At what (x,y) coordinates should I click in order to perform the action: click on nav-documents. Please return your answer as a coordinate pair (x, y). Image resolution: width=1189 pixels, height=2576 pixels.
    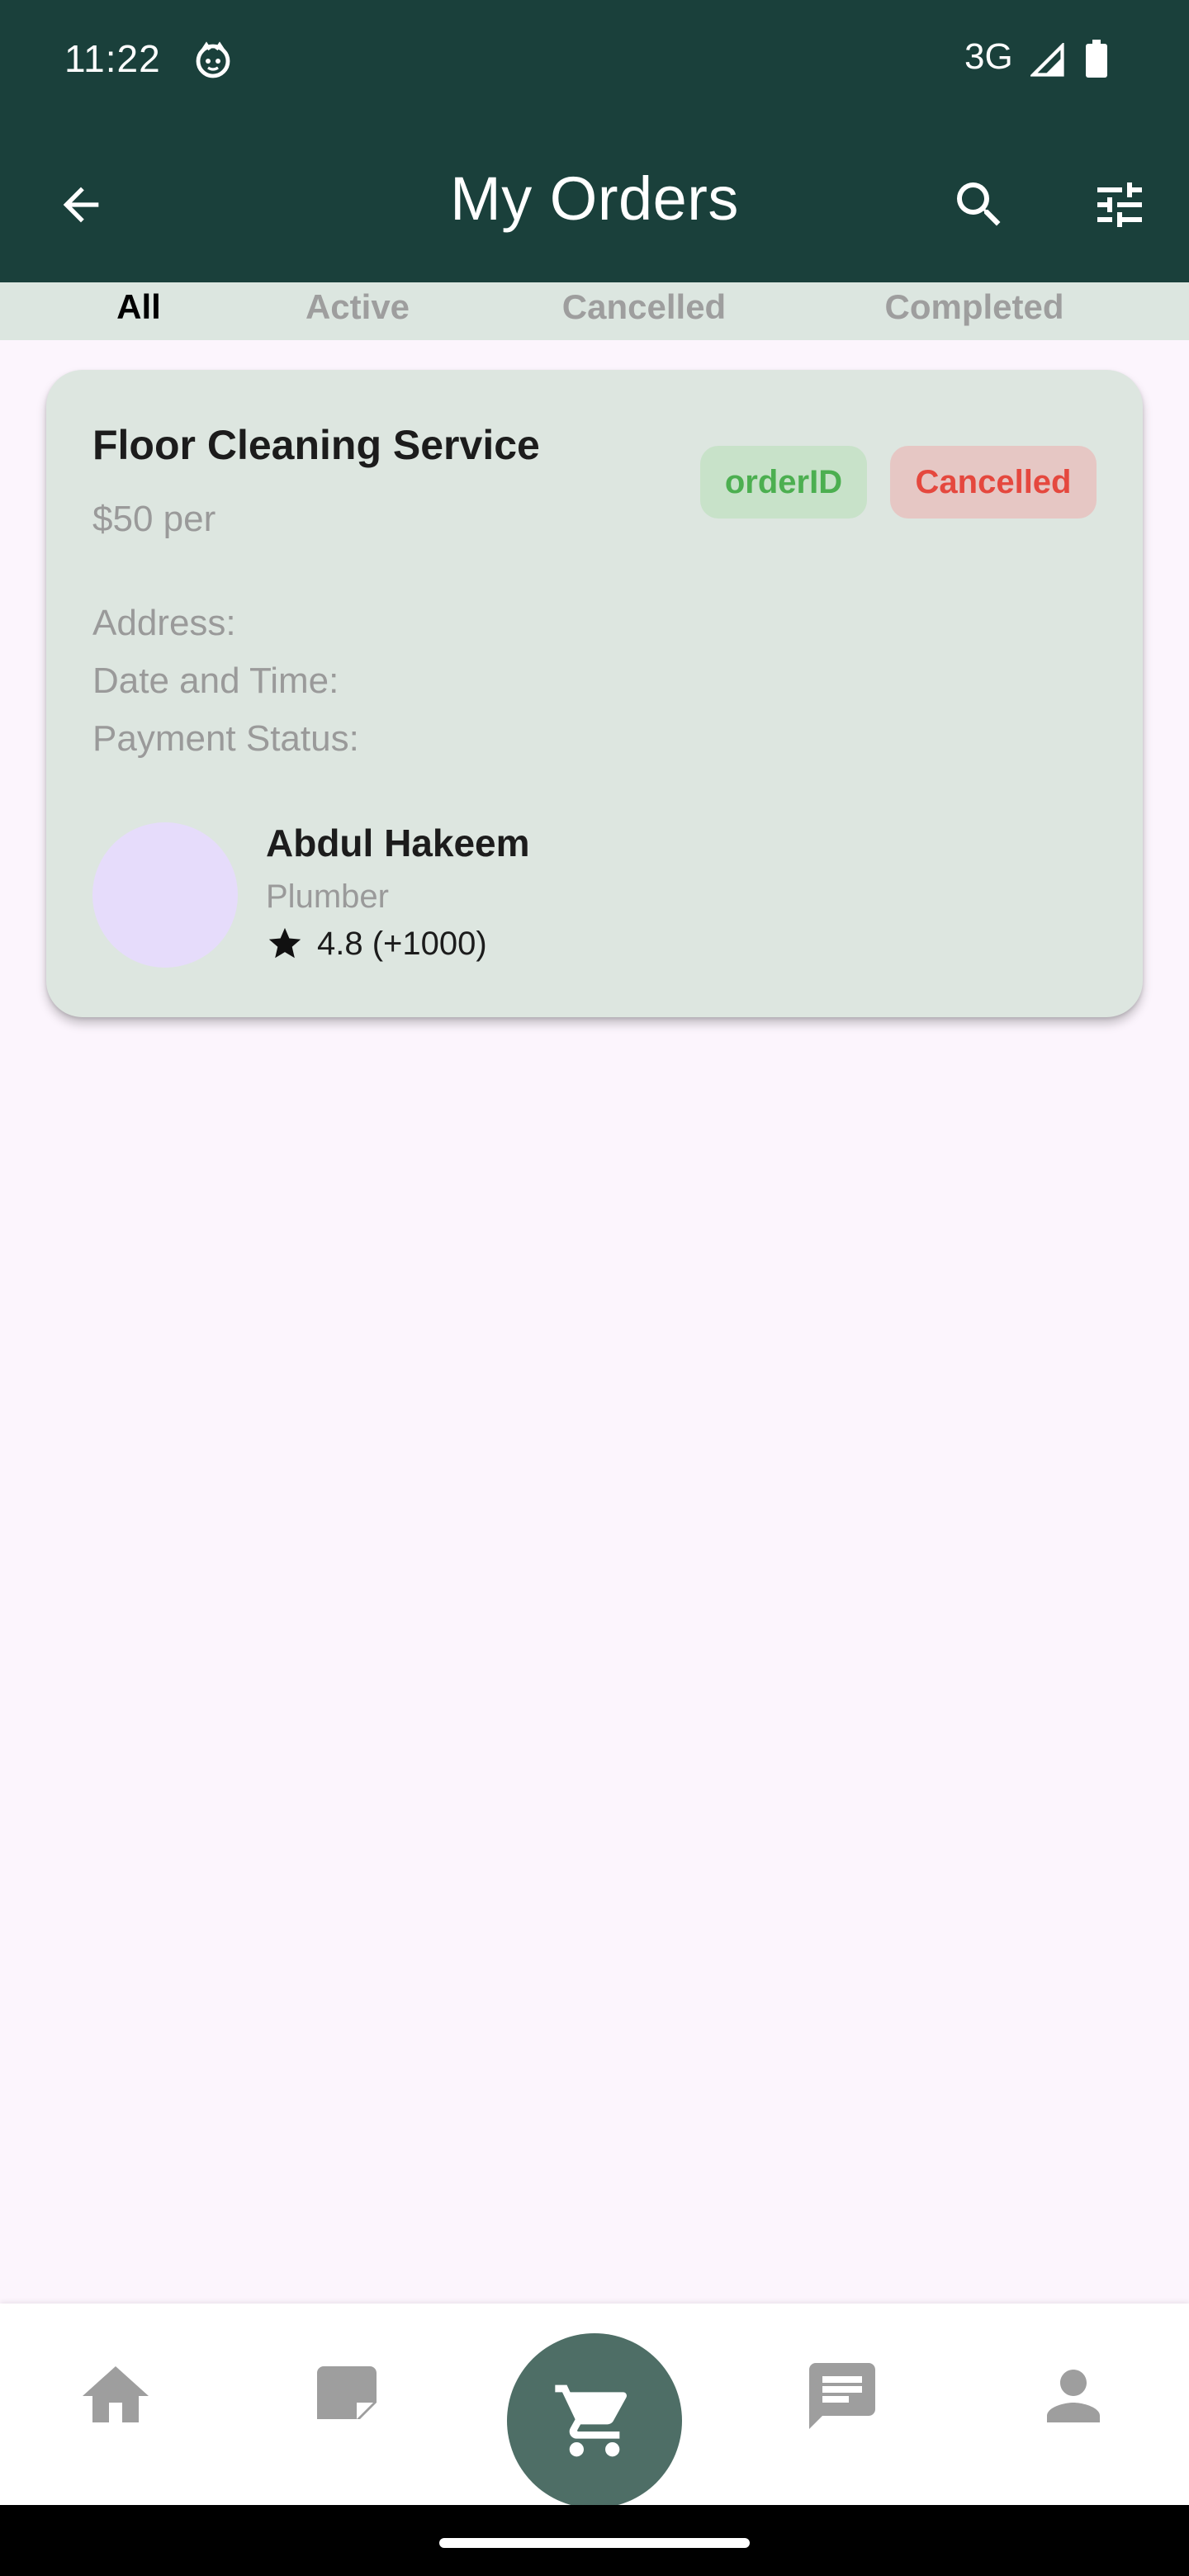
    Looking at the image, I should click on (347, 2396).